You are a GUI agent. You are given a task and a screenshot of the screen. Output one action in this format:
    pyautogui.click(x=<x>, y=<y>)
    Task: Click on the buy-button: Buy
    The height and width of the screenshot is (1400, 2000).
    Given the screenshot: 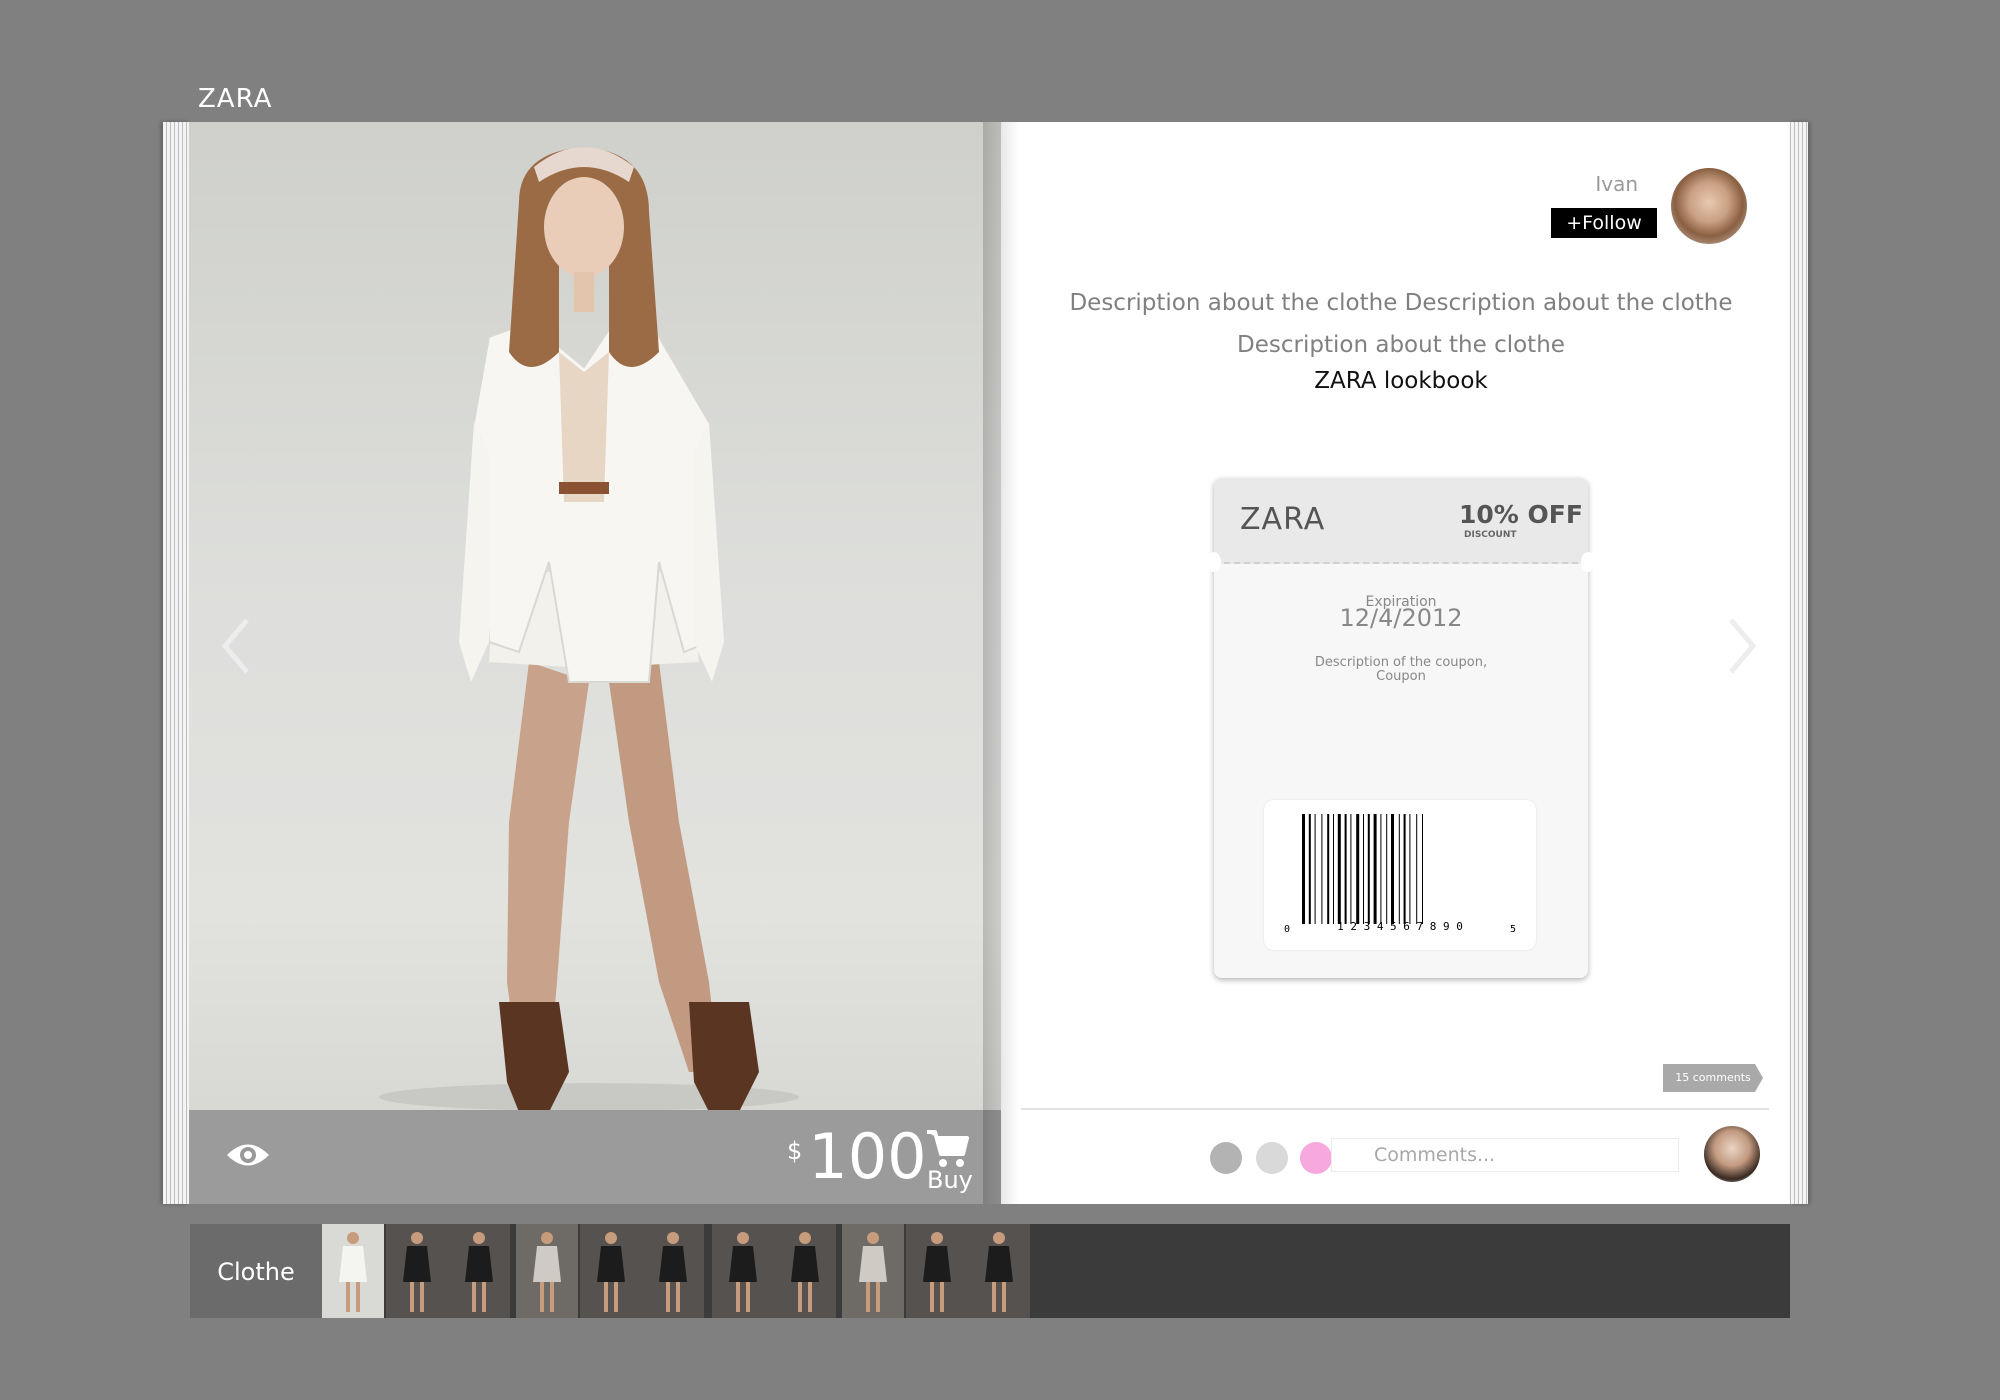 What is the action you would take?
    pyautogui.click(x=950, y=1180)
    